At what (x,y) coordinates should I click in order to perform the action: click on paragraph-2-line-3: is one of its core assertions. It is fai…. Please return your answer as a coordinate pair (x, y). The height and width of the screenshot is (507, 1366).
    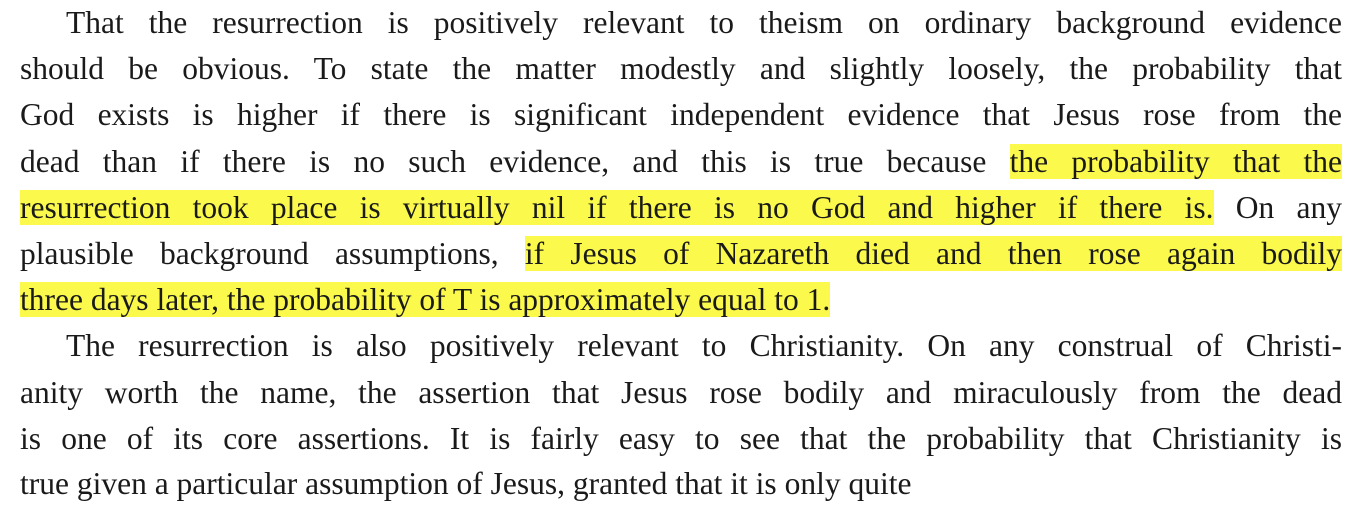
    Looking at the image, I should click on (681, 438).